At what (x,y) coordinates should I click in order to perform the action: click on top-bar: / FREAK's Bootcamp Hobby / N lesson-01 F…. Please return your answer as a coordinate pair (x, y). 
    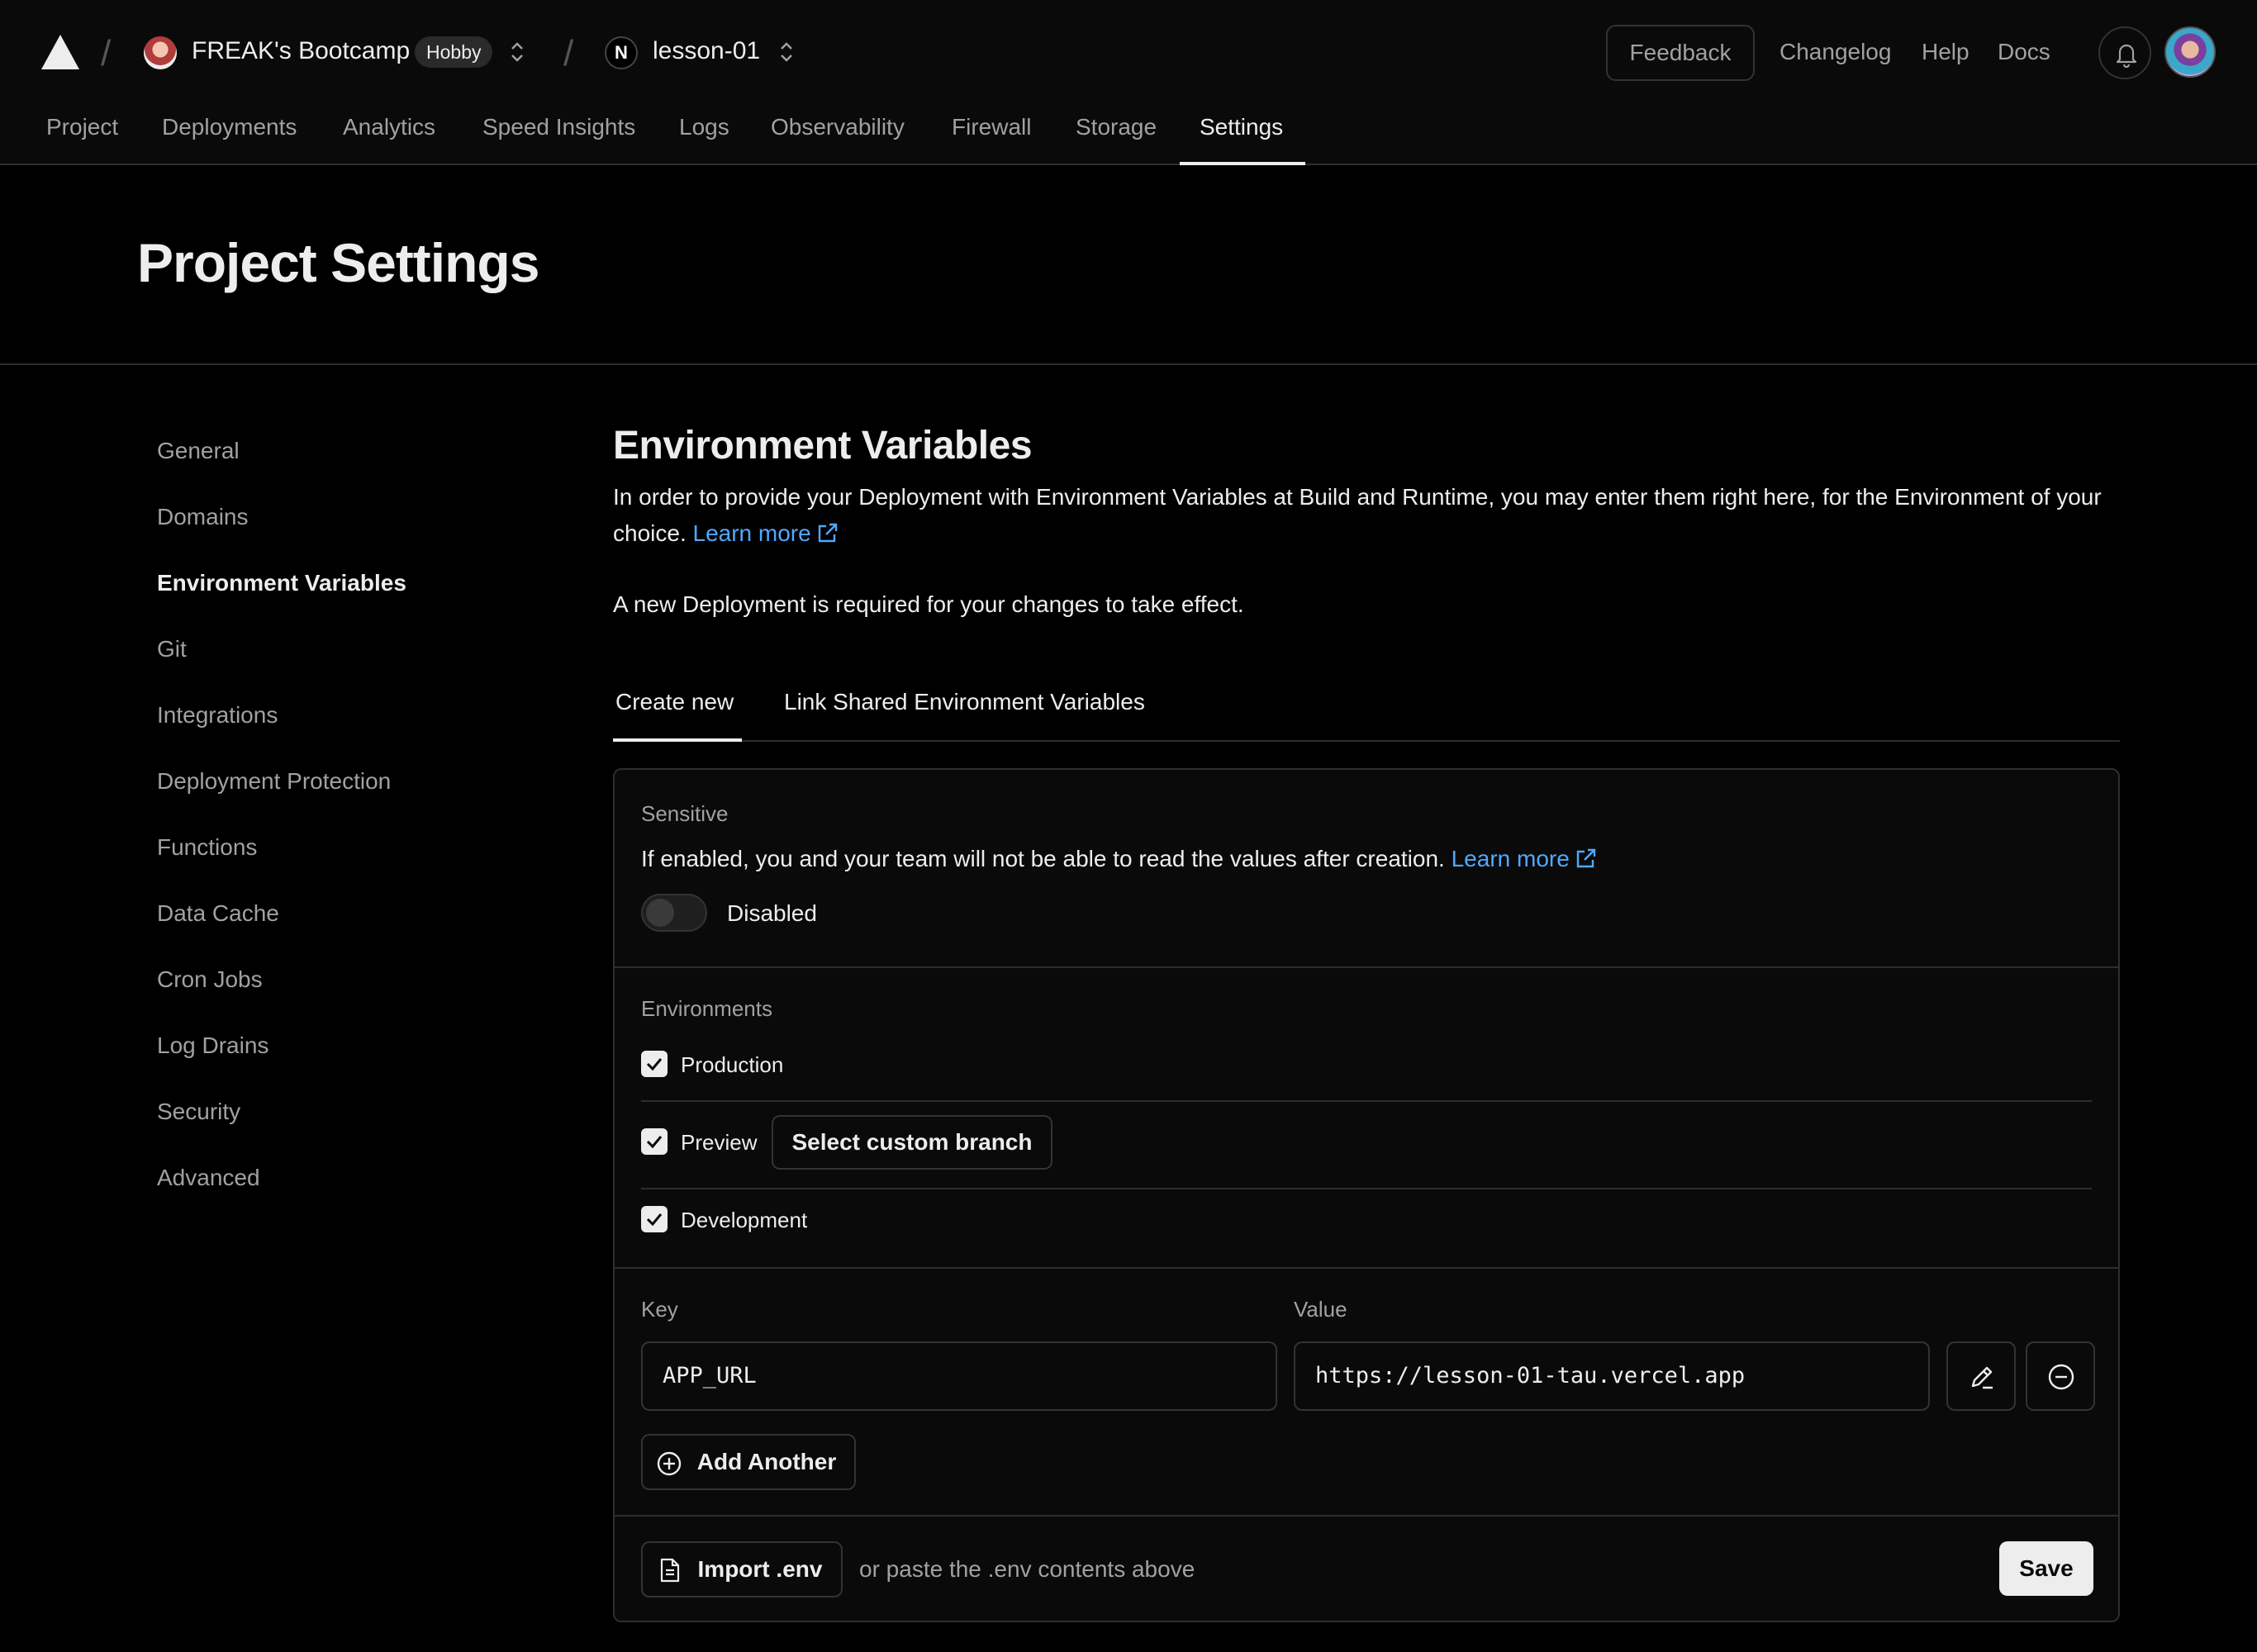
    Looking at the image, I should click on (1128, 82).